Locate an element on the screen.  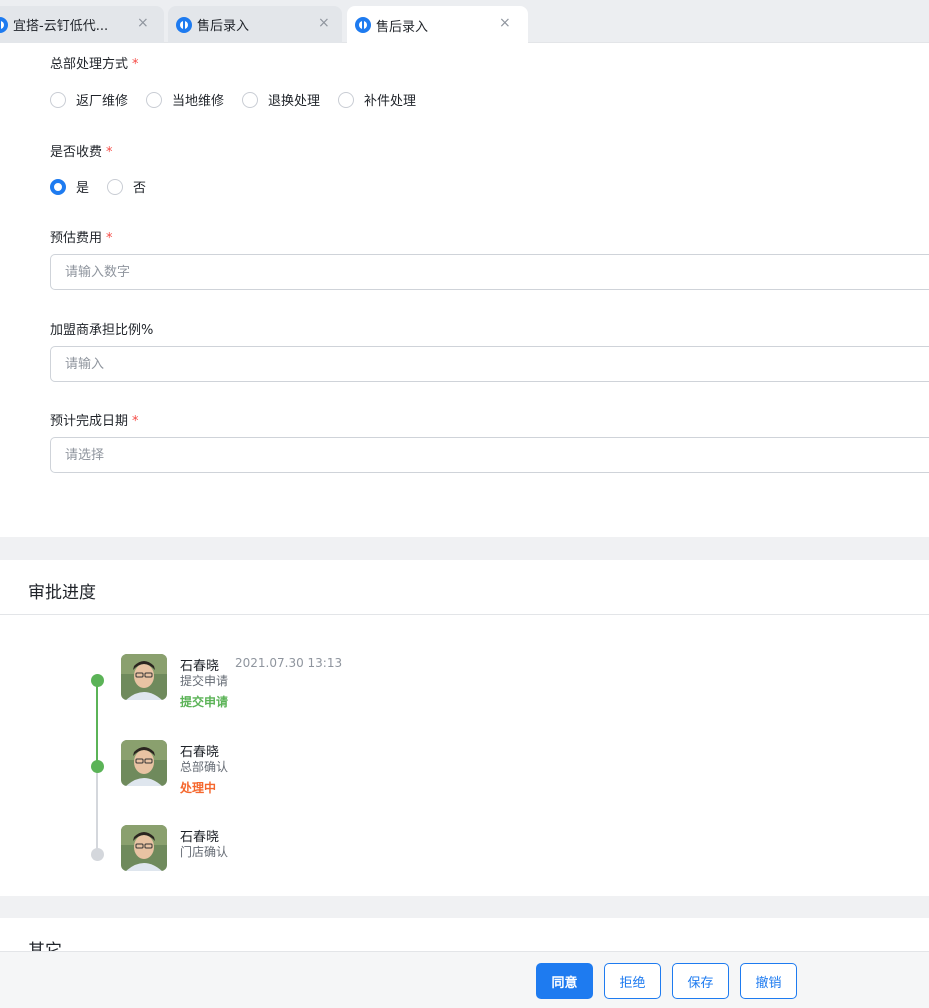
charge-label: 是否收费 * is located at coordinates (81, 150).